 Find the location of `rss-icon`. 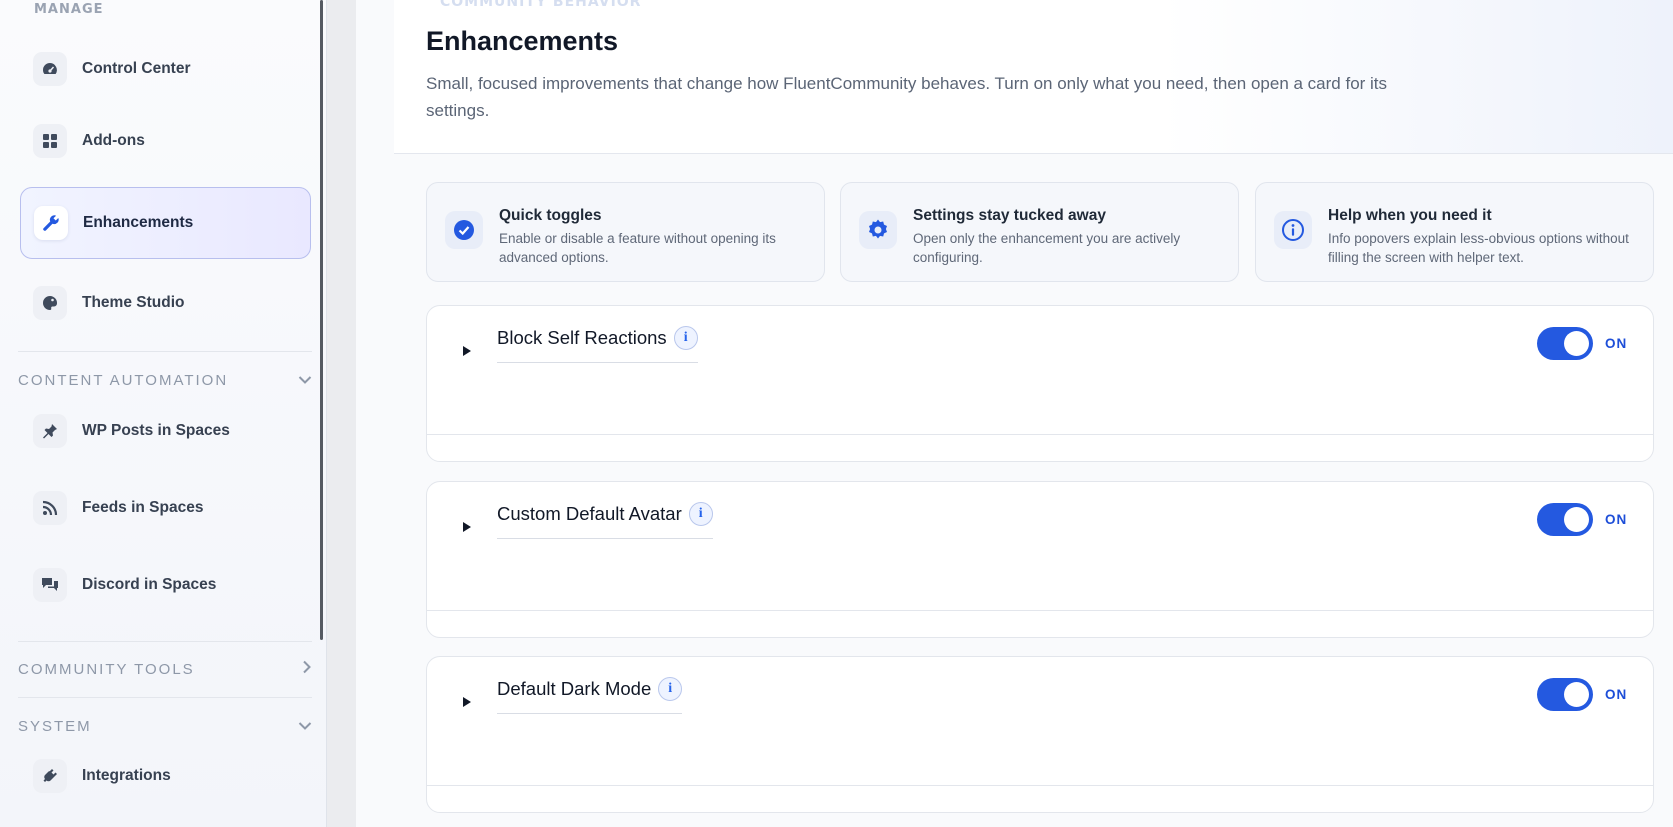

rss-icon is located at coordinates (50, 508).